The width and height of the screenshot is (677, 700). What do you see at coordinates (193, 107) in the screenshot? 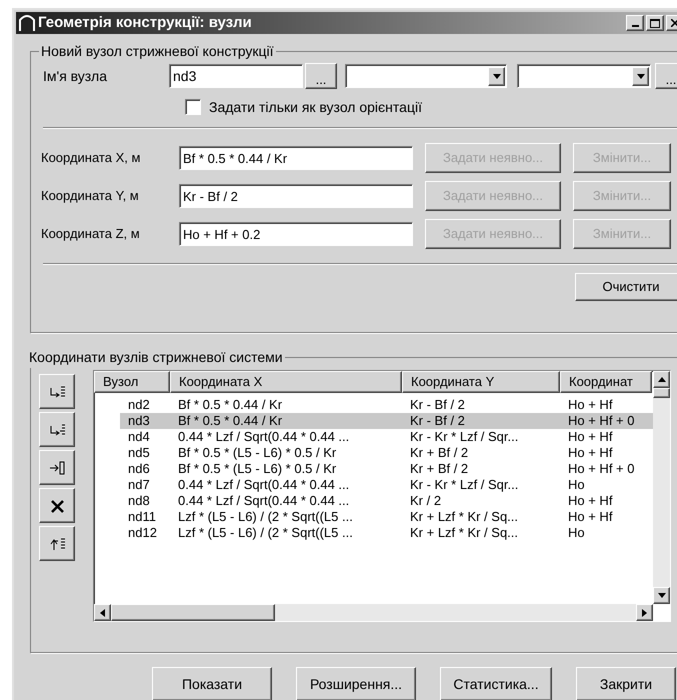
I see `checkbox` at bounding box center [193, 107].